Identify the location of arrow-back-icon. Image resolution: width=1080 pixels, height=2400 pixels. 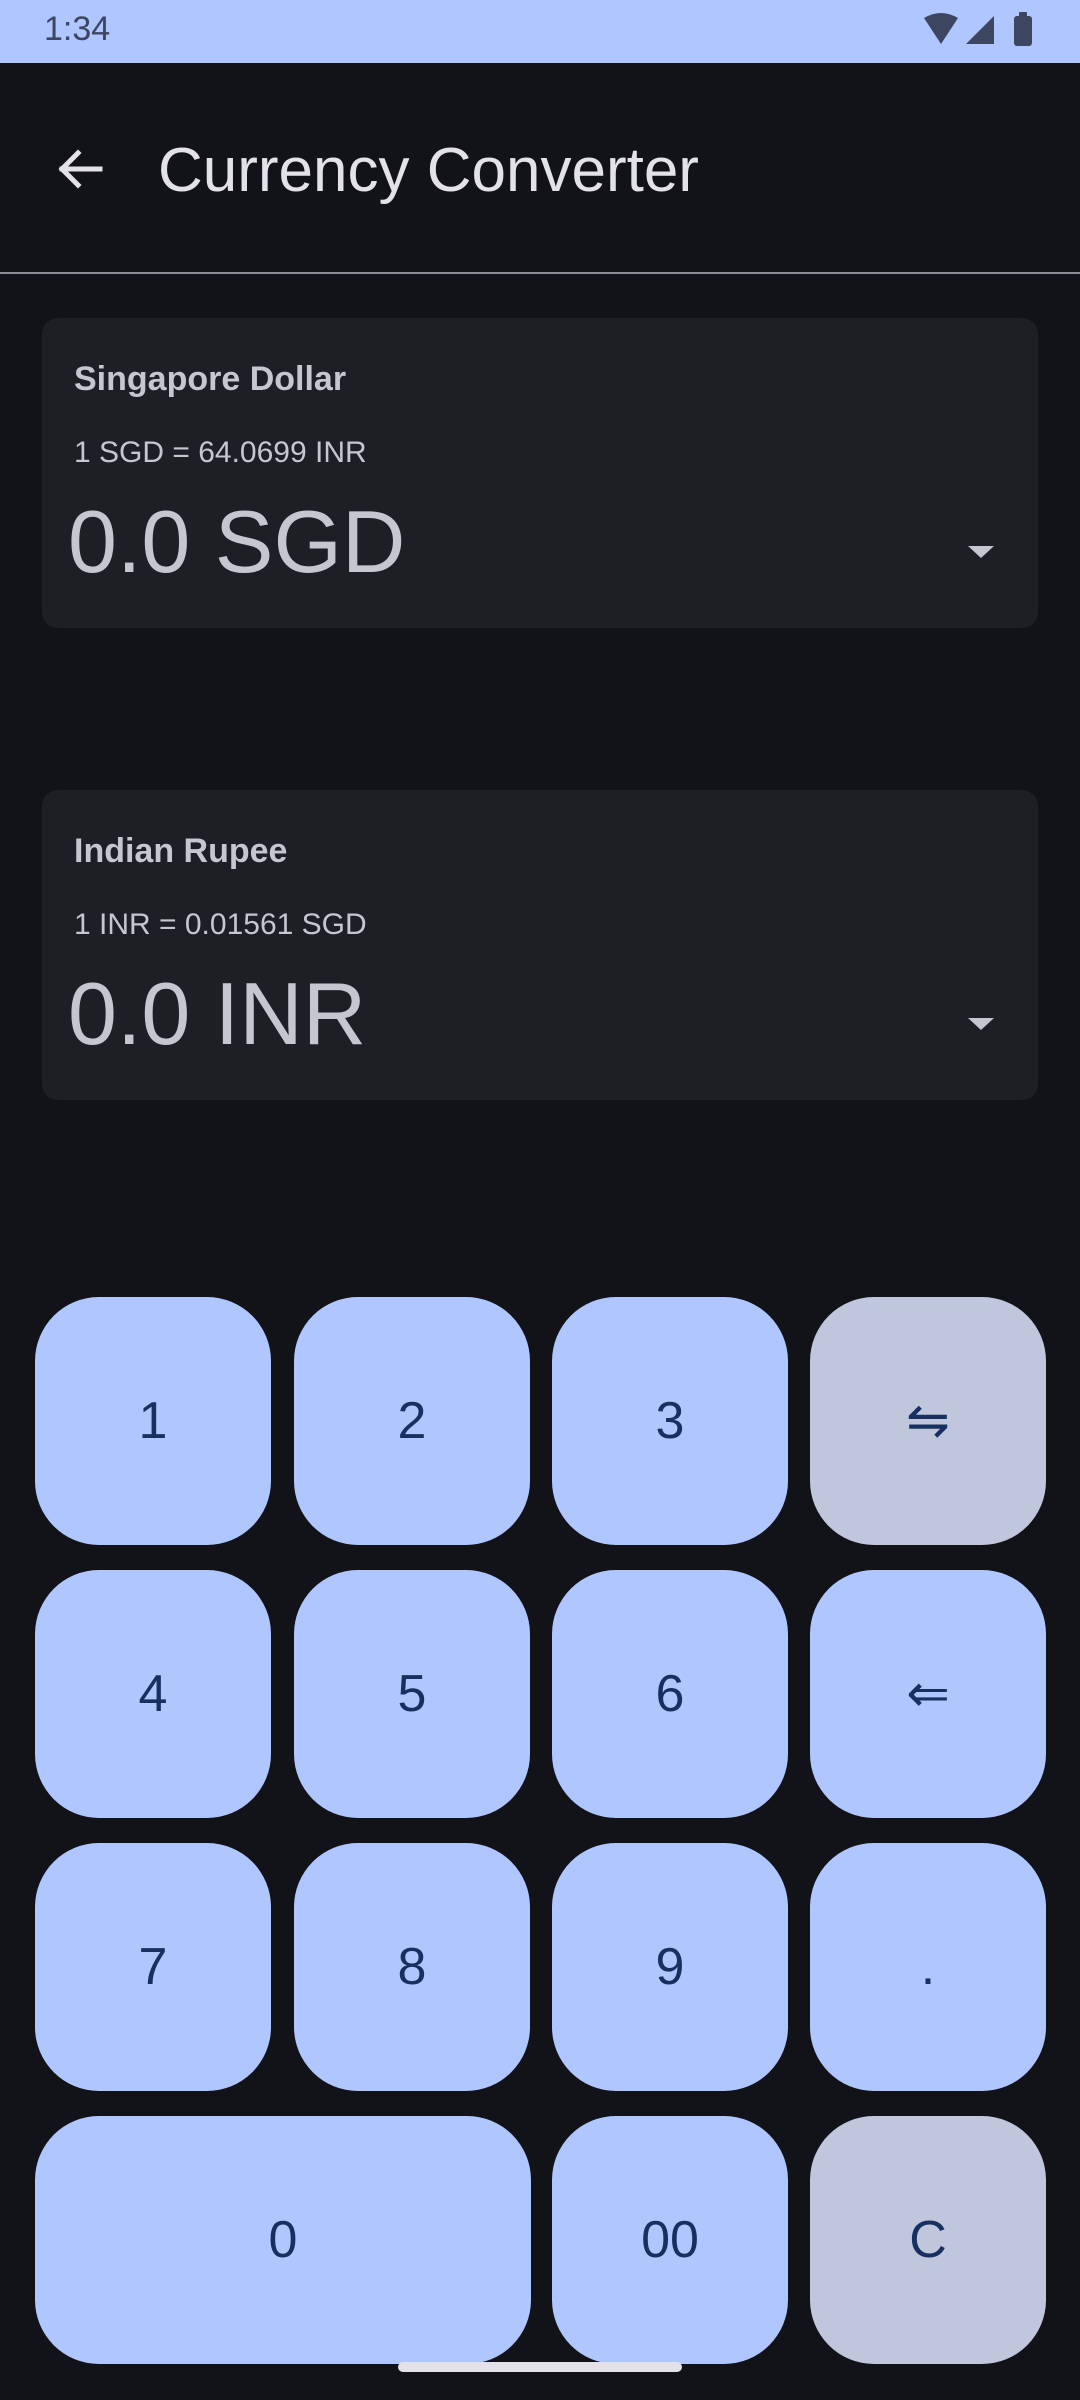
(80, 169).